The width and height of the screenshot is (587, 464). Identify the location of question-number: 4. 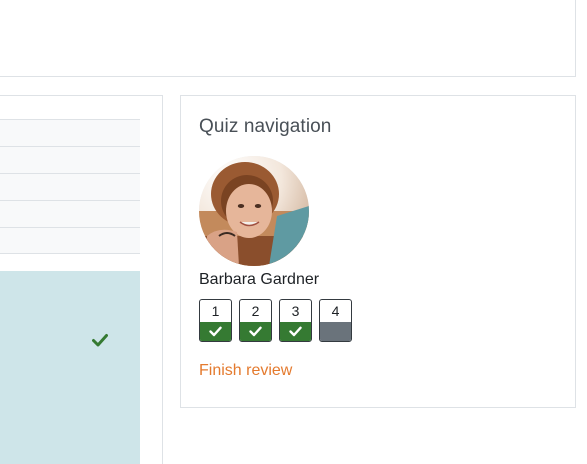
(335, 311).